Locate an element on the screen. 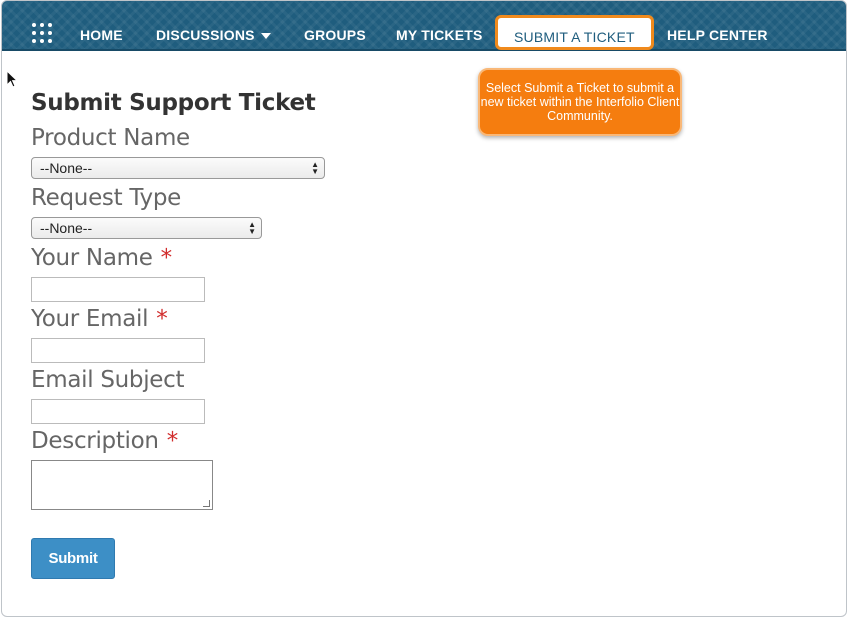 The height and width of the screenshot is (620, 849). your-email-input is located at coordinates (118, 350).